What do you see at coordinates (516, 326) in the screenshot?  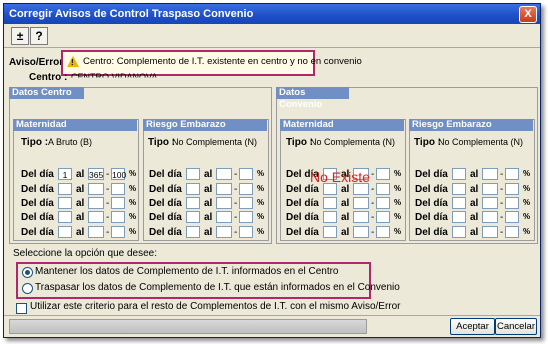 I see `cancel-button: Cancelar` at bounding box center [516, 326].